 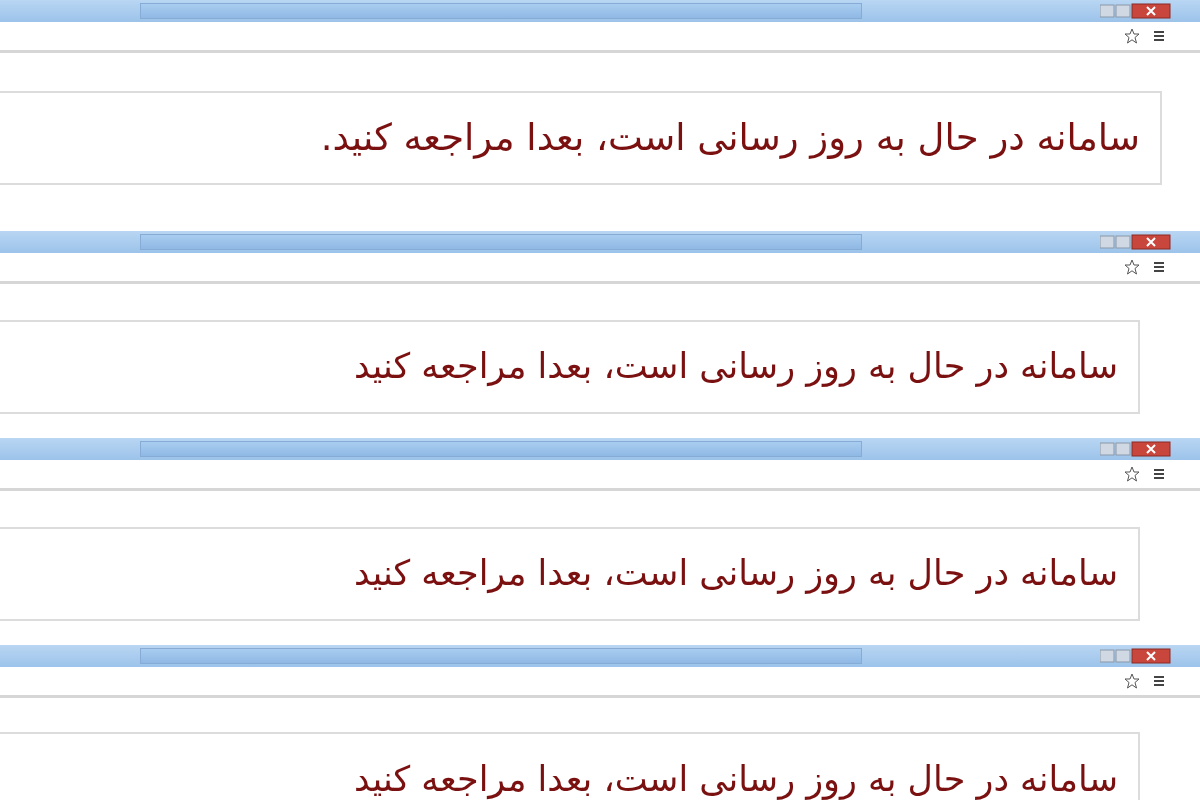 What do you see at coordinates (730, 137) in the screenshot?
I see `maintenance-message: سامانه در حال به روز رسانی است، بعدا مراجعه کنید.` at bounding box center [730, 137].